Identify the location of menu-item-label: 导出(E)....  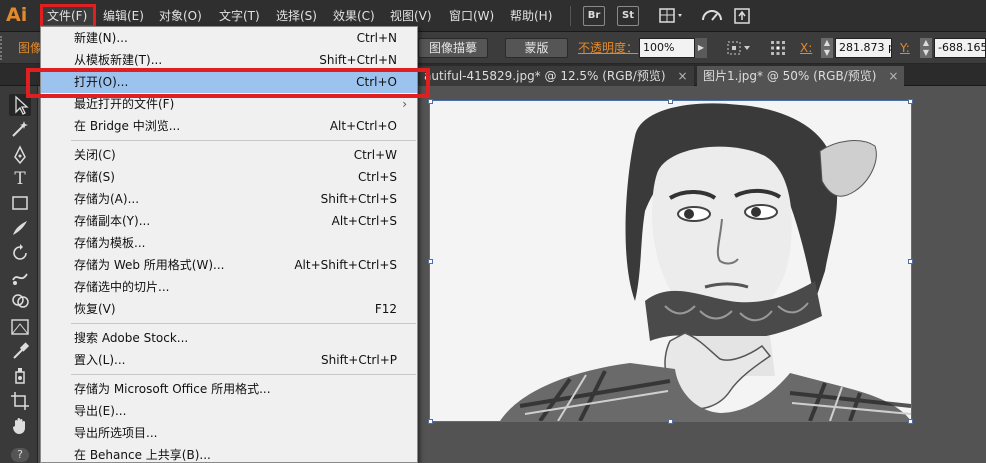
(100, 411).